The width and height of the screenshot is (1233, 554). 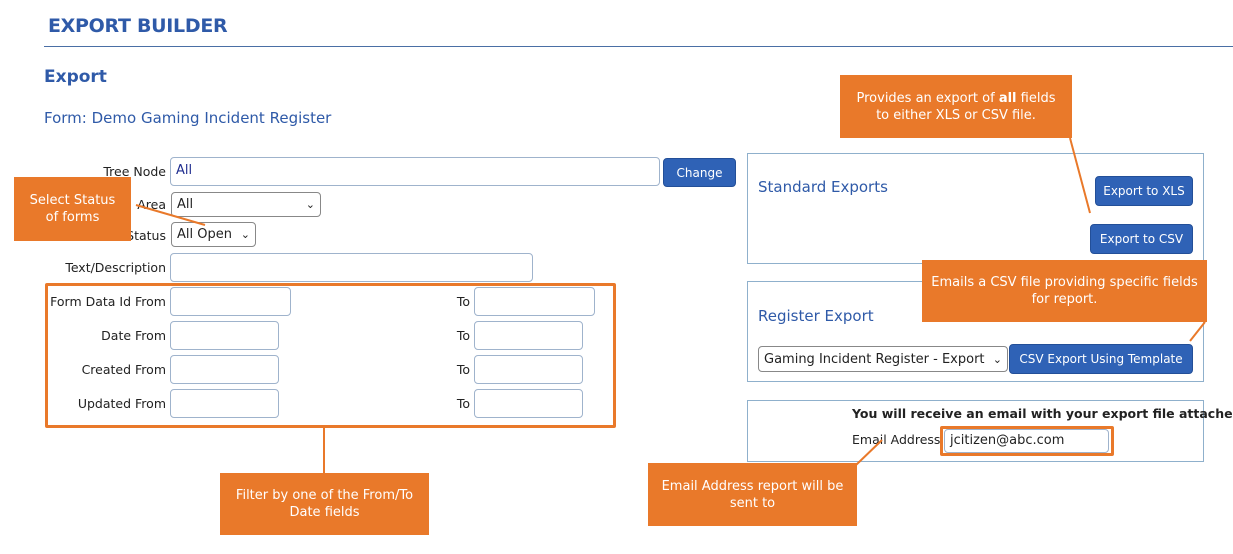 What do you see at coordinates (1007, 98) in the screenshot?
I see `all-fields-annotation-bold: all` at bounding box center [1007, 98].